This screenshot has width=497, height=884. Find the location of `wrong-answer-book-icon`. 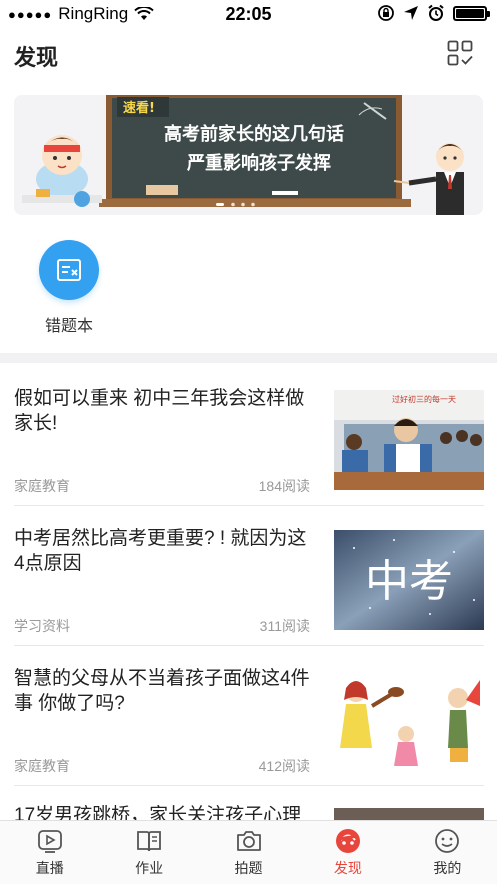

wrong-answer-book-icon is located at coordinates (69, 270).